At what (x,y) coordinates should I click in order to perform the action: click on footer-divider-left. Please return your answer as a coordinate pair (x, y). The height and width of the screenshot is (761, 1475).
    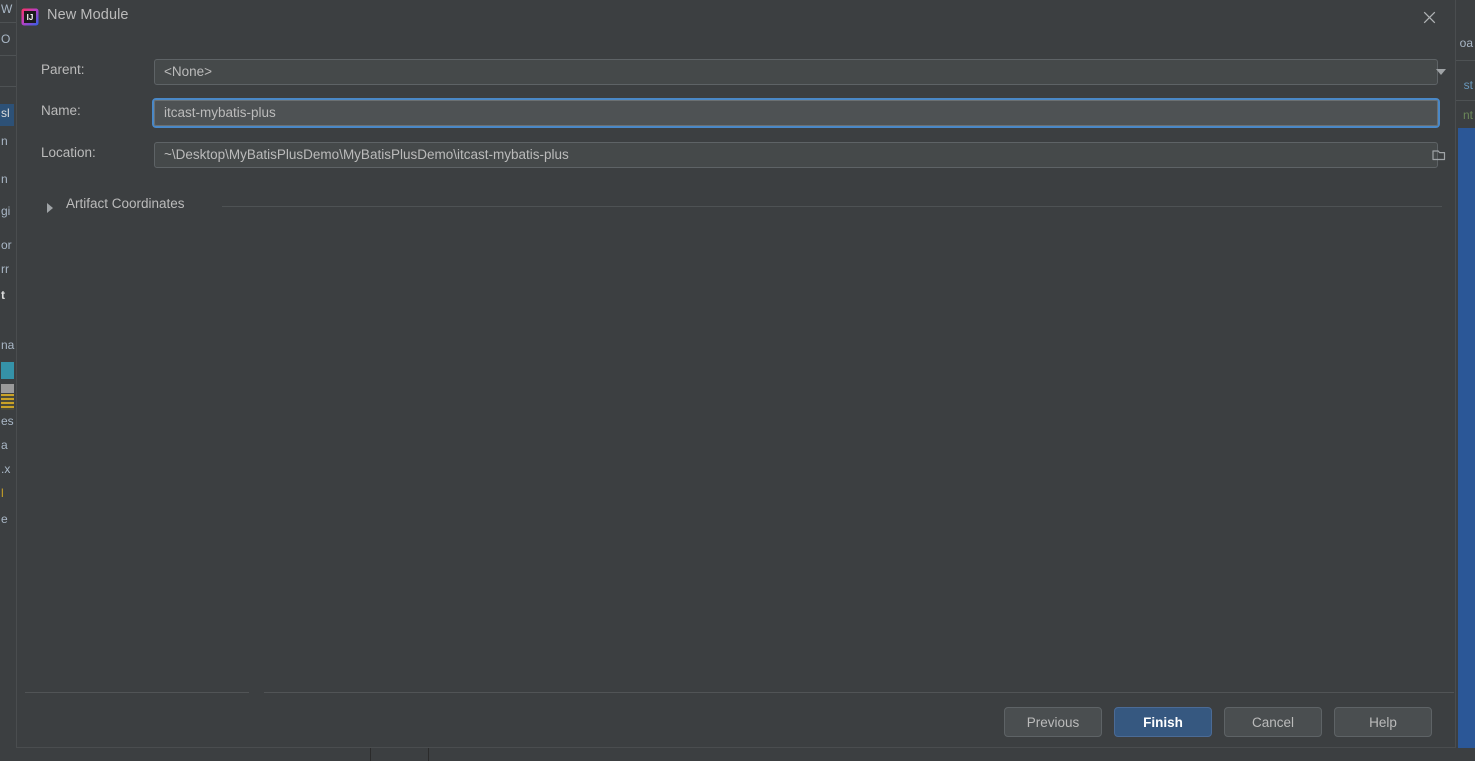
    Looking at the image, I should click on (137, 692).